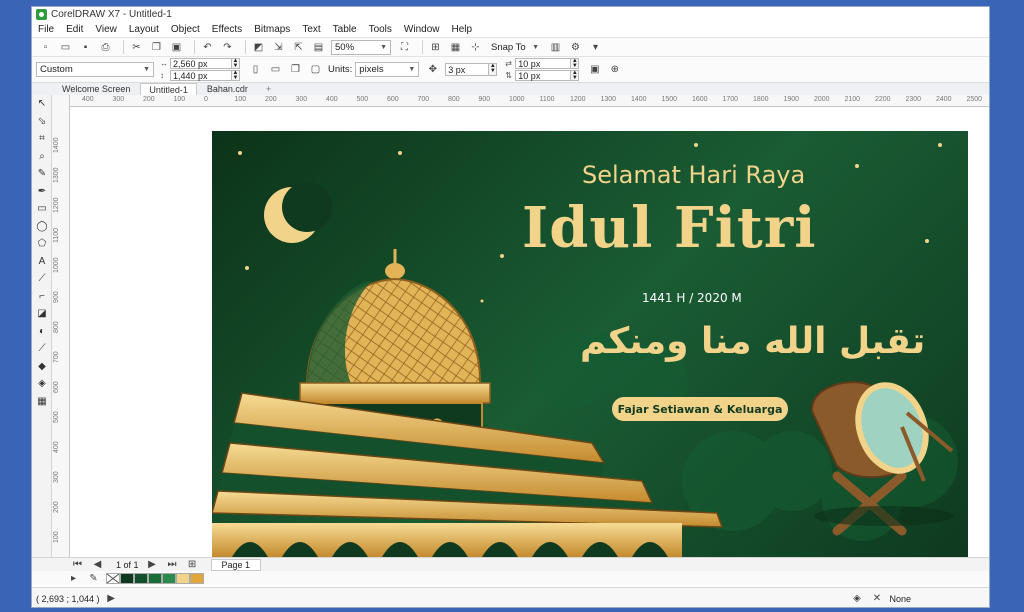  What do you see at coordinates (236, 63) in the screenshot?
I see `width-spinner: ▲ ▼` at bounding box center [236, 63].